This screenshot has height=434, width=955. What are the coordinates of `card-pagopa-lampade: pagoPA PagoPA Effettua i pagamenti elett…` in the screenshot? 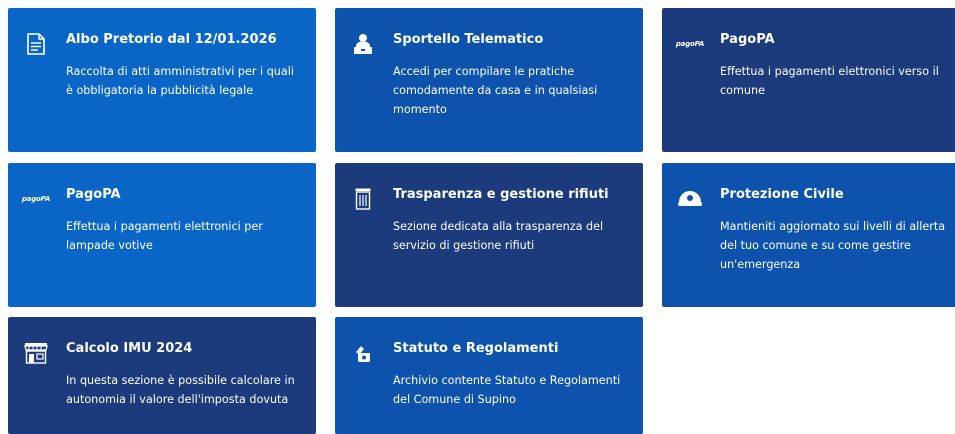 It's located at (162, 235).